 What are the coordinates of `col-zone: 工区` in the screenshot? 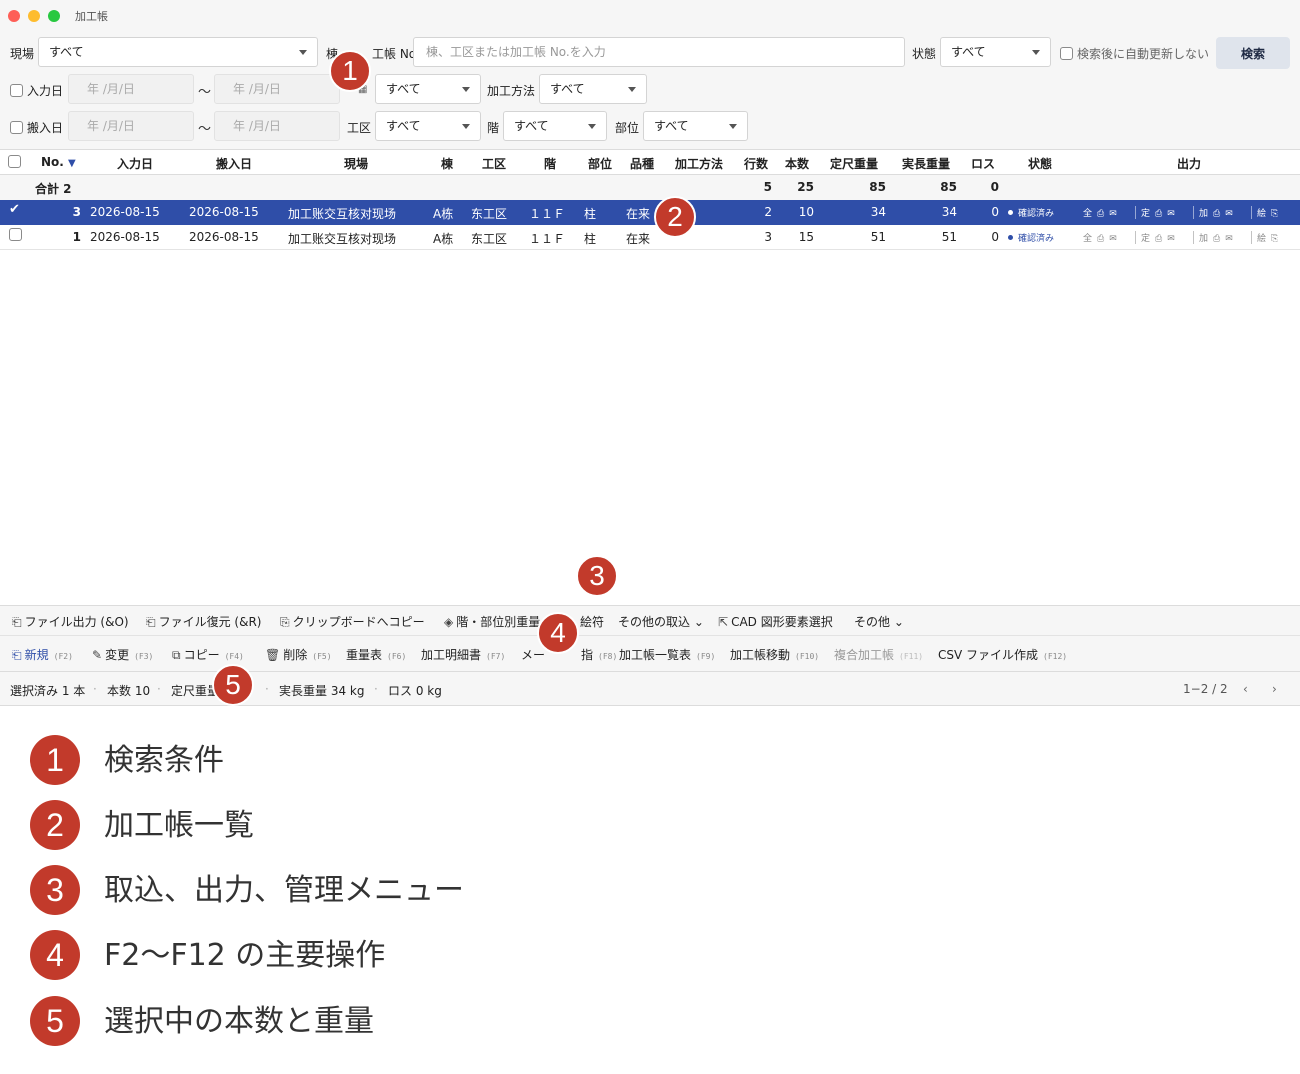 It's located at (494, 163).